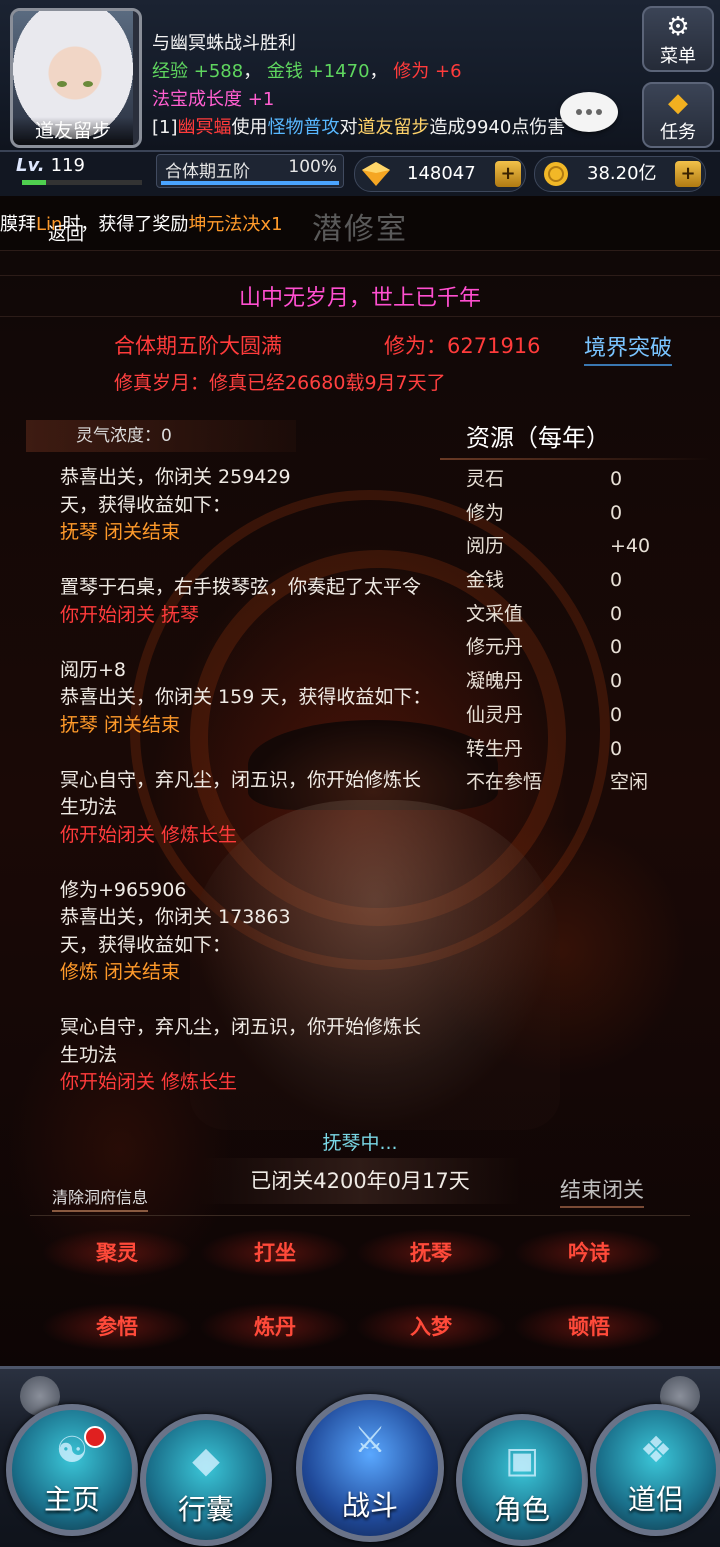 The image size is (720, 1547). What do you see at coordinates (204, 127) in the screenshot?
I see `combat-monster: 幽冥蝠` at bounding box center [204, 127].